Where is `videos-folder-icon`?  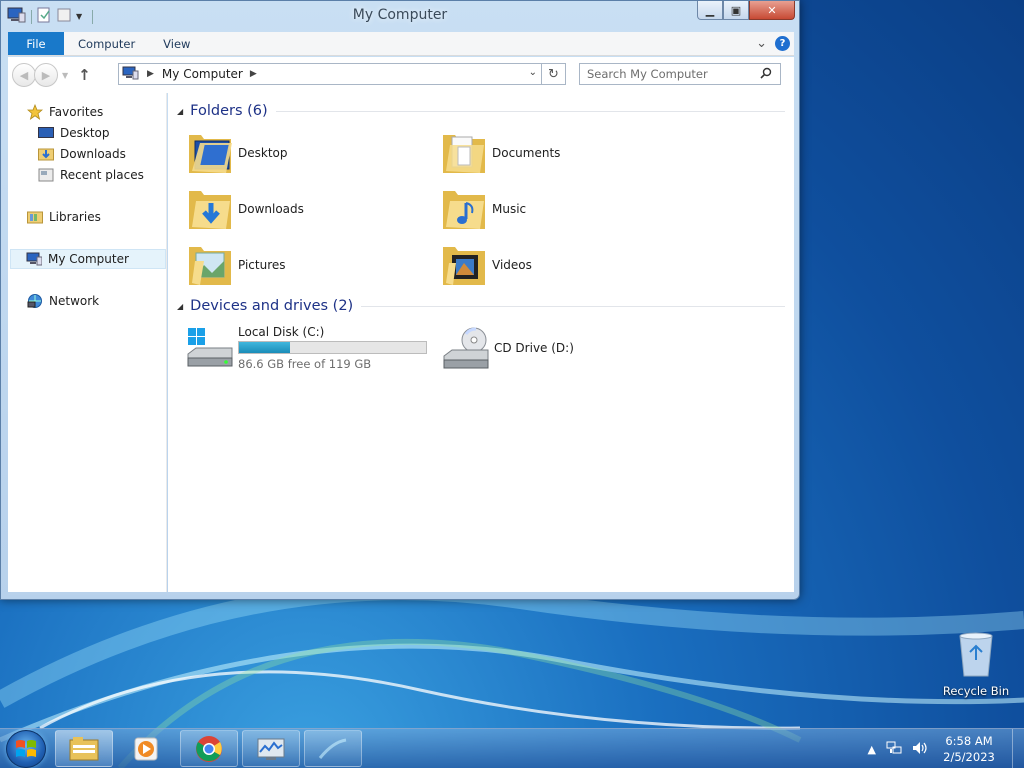 videos-folder-icon is located at coordinates (464, 266).